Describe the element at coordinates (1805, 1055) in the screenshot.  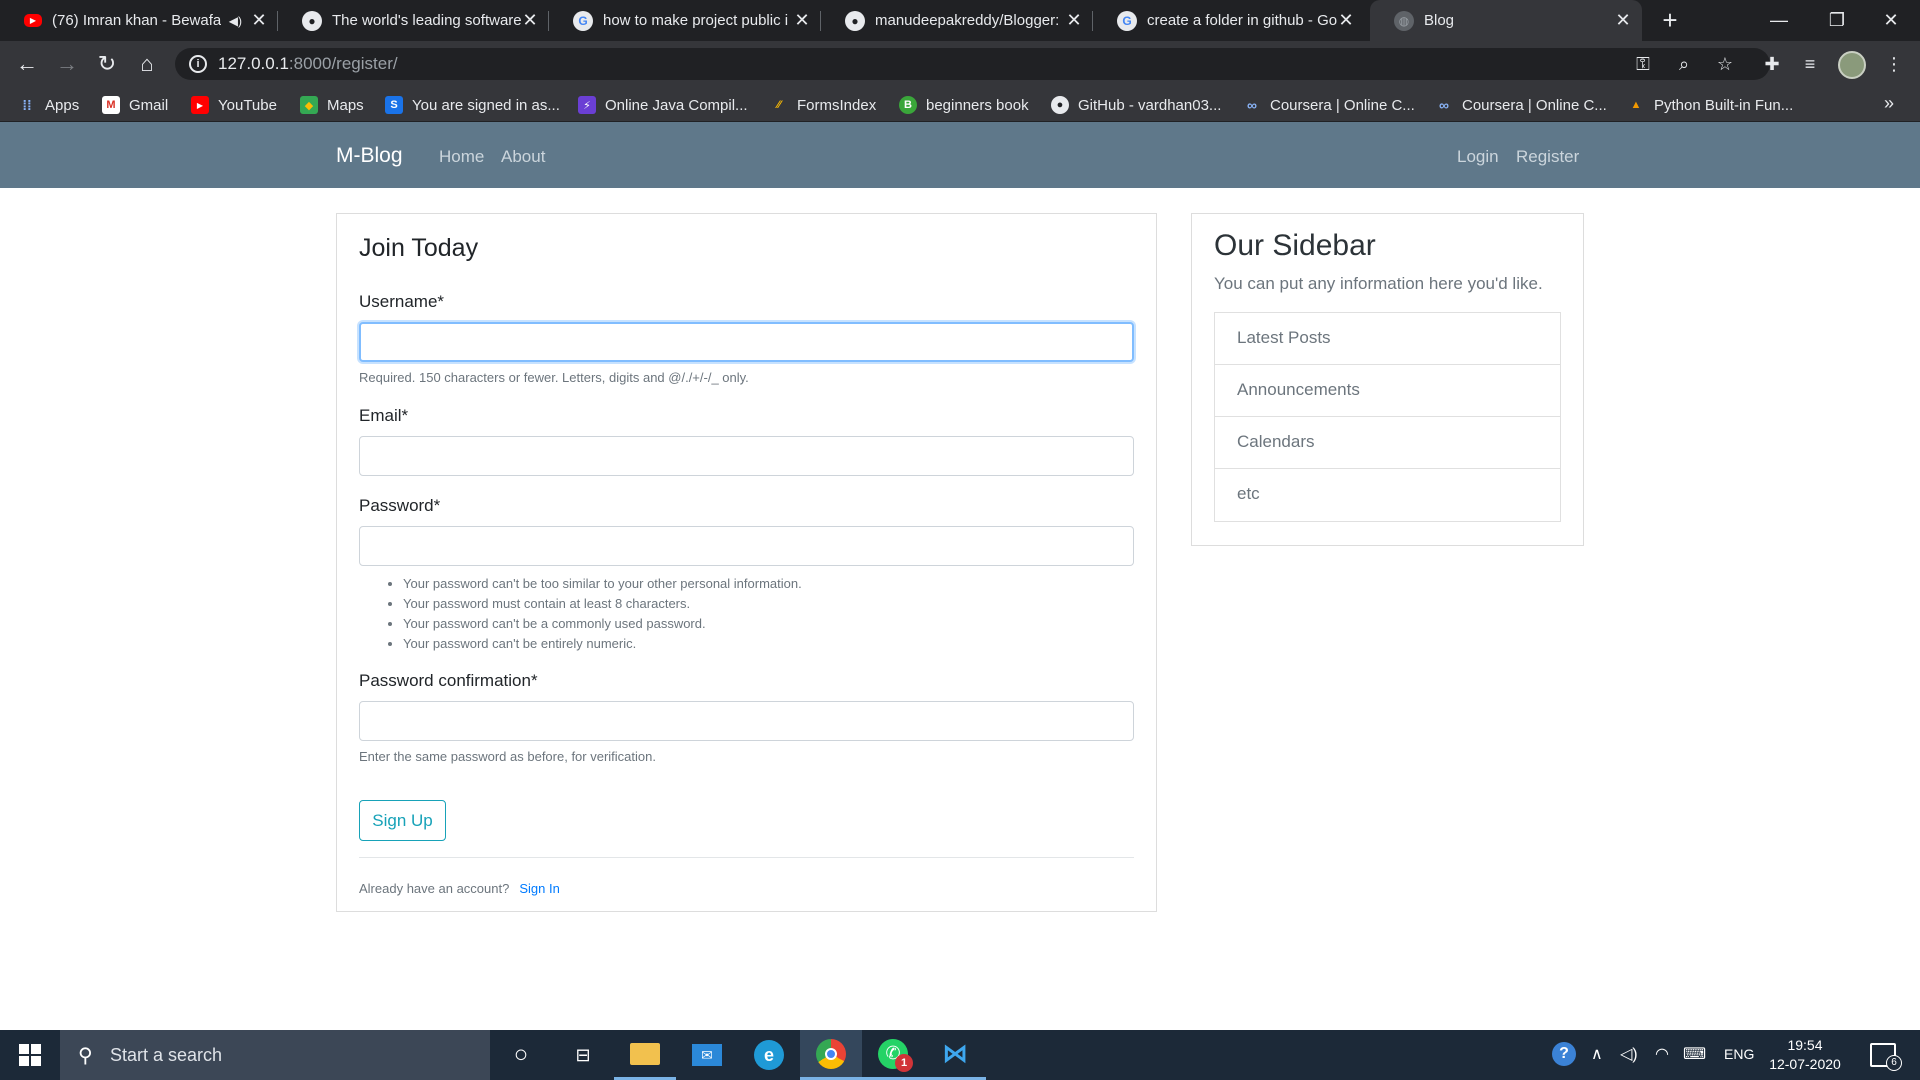
I see `taskbar-clock: 19:54 12-07-2020` at that location.